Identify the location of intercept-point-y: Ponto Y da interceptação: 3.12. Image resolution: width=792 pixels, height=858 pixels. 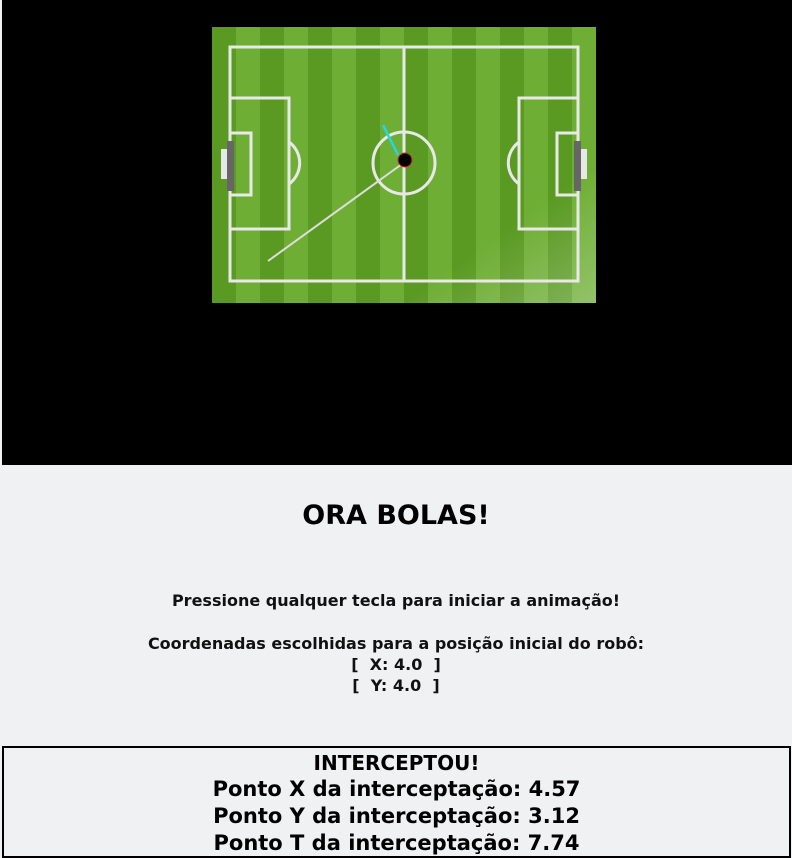
(396, 816).